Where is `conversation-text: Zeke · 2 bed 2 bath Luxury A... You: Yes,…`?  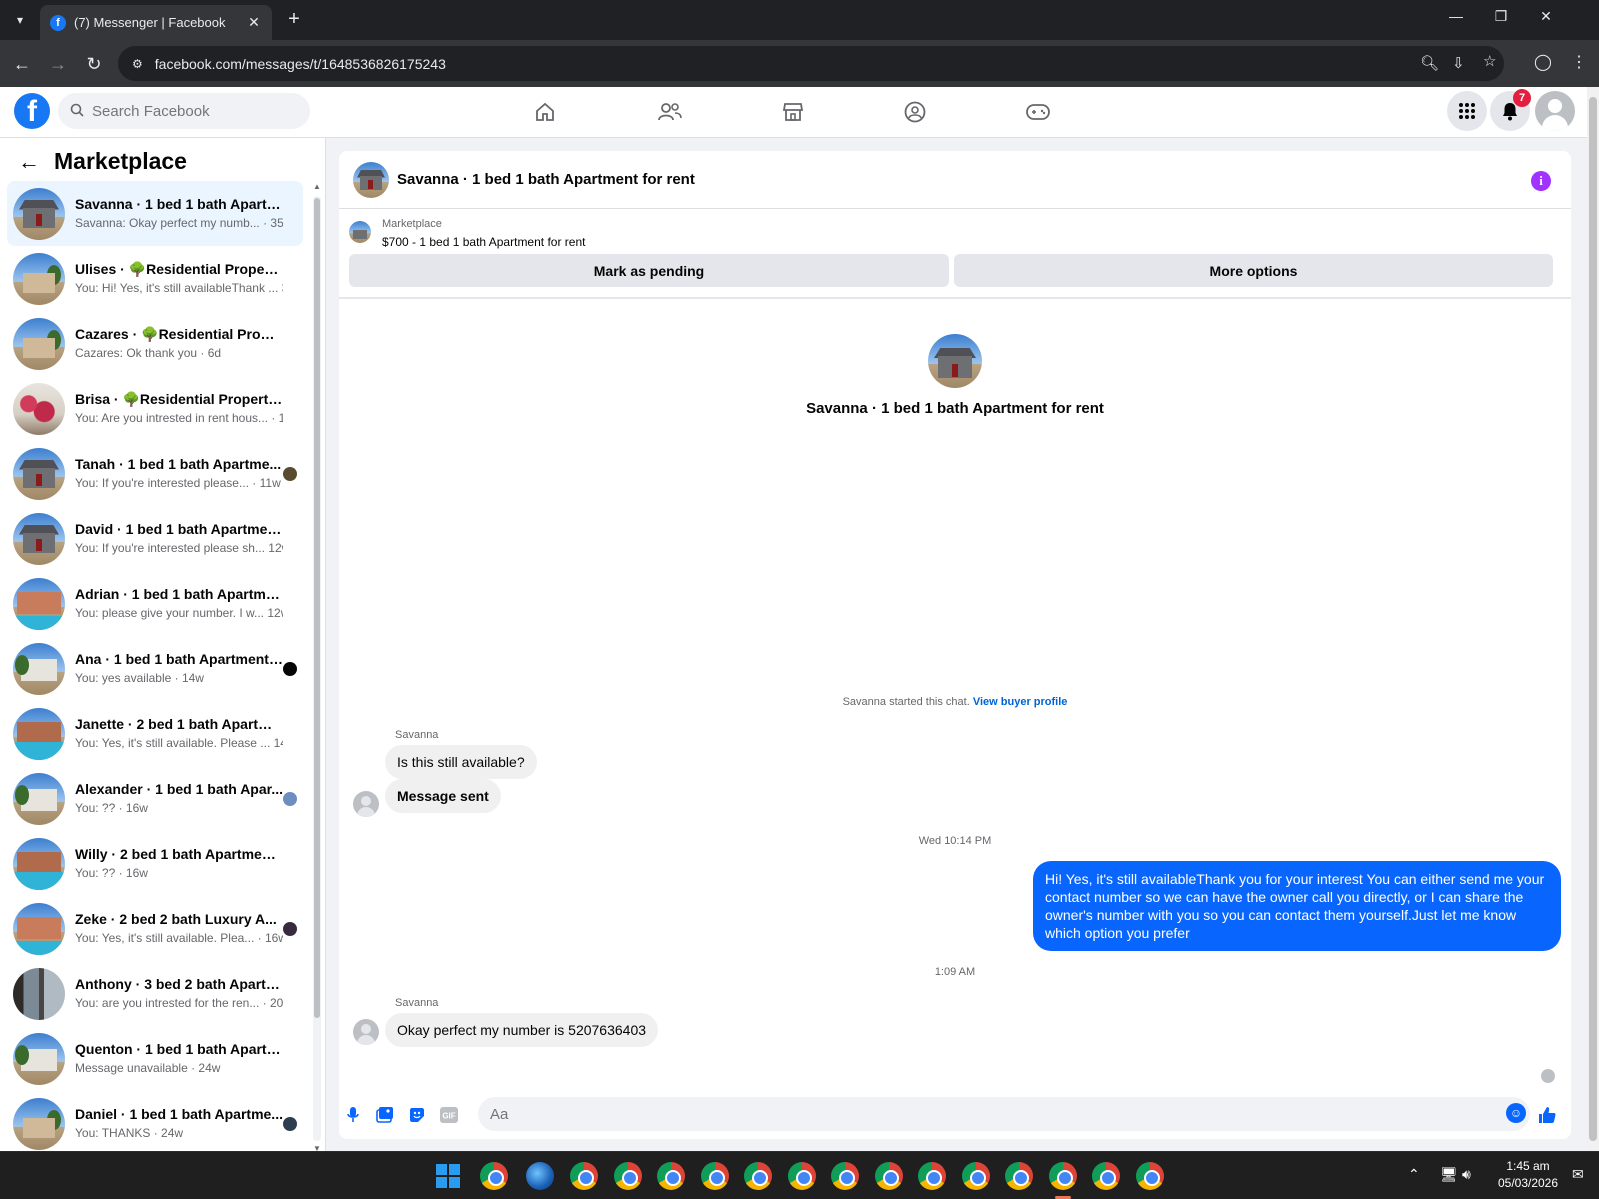
conversation-text: Zeke · 2 bed 2 bath Luxury A... You: Yes,… is located at coordinates (179, 928).